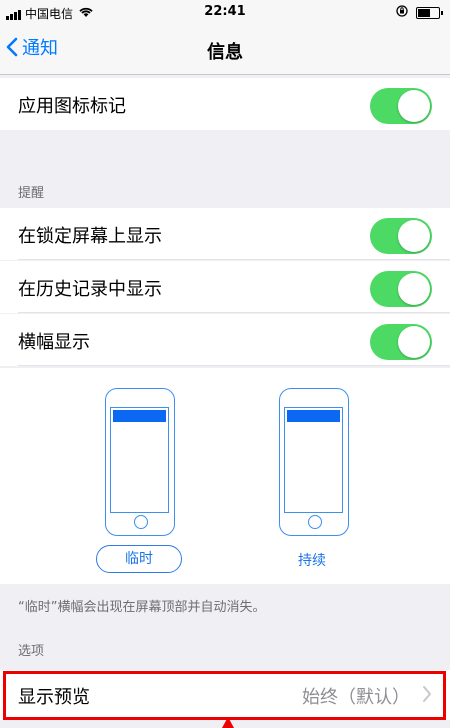  I want to click on pointer-arrow-icon, so click(228, 722).